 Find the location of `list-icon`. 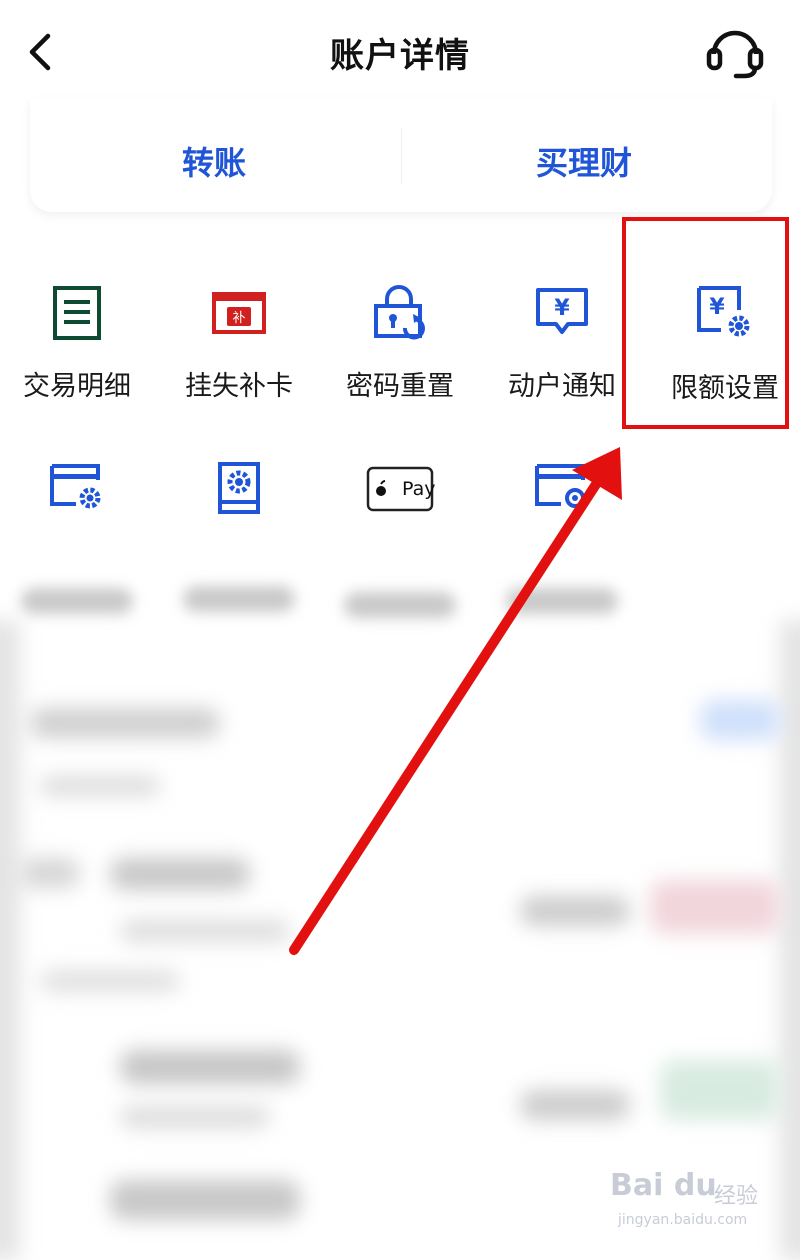

list-icon is located at coordinates (77, 313).